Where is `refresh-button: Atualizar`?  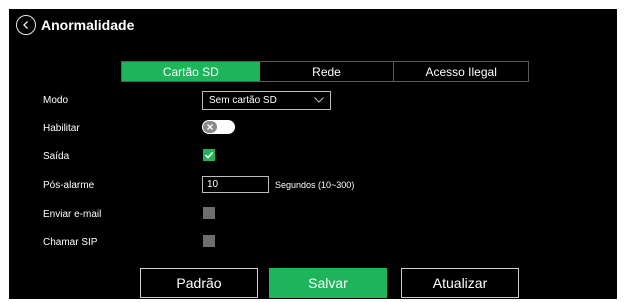
refresh-button: Atualizar is located at coordinates (460, 283).